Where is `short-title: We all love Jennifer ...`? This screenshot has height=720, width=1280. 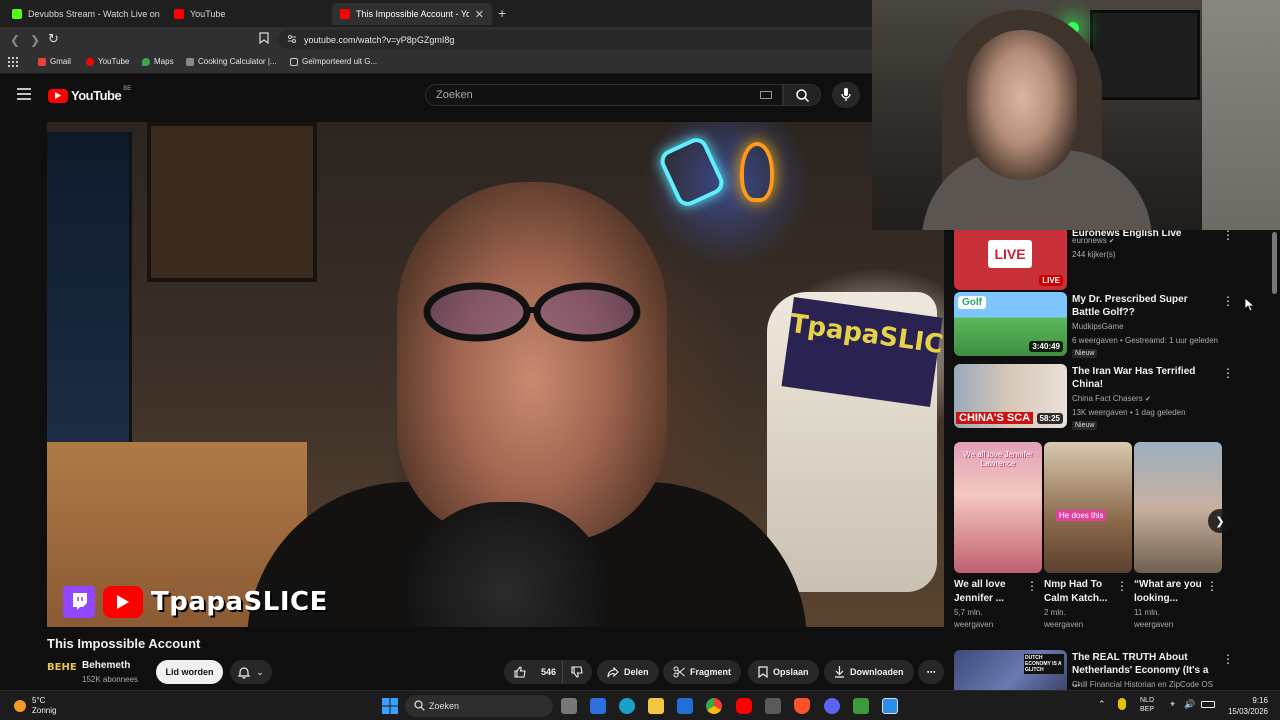
short-title: We all love Jennifer ... is located at coordinates (990, 592).